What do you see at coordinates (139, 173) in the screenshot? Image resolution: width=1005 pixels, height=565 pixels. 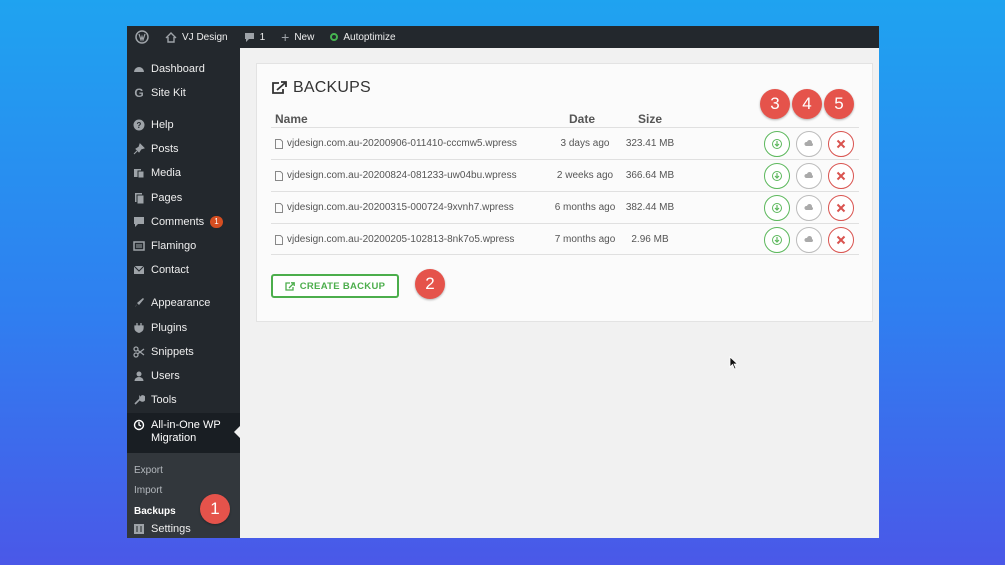 I see `media-icon` at bounding box center [139, 173].